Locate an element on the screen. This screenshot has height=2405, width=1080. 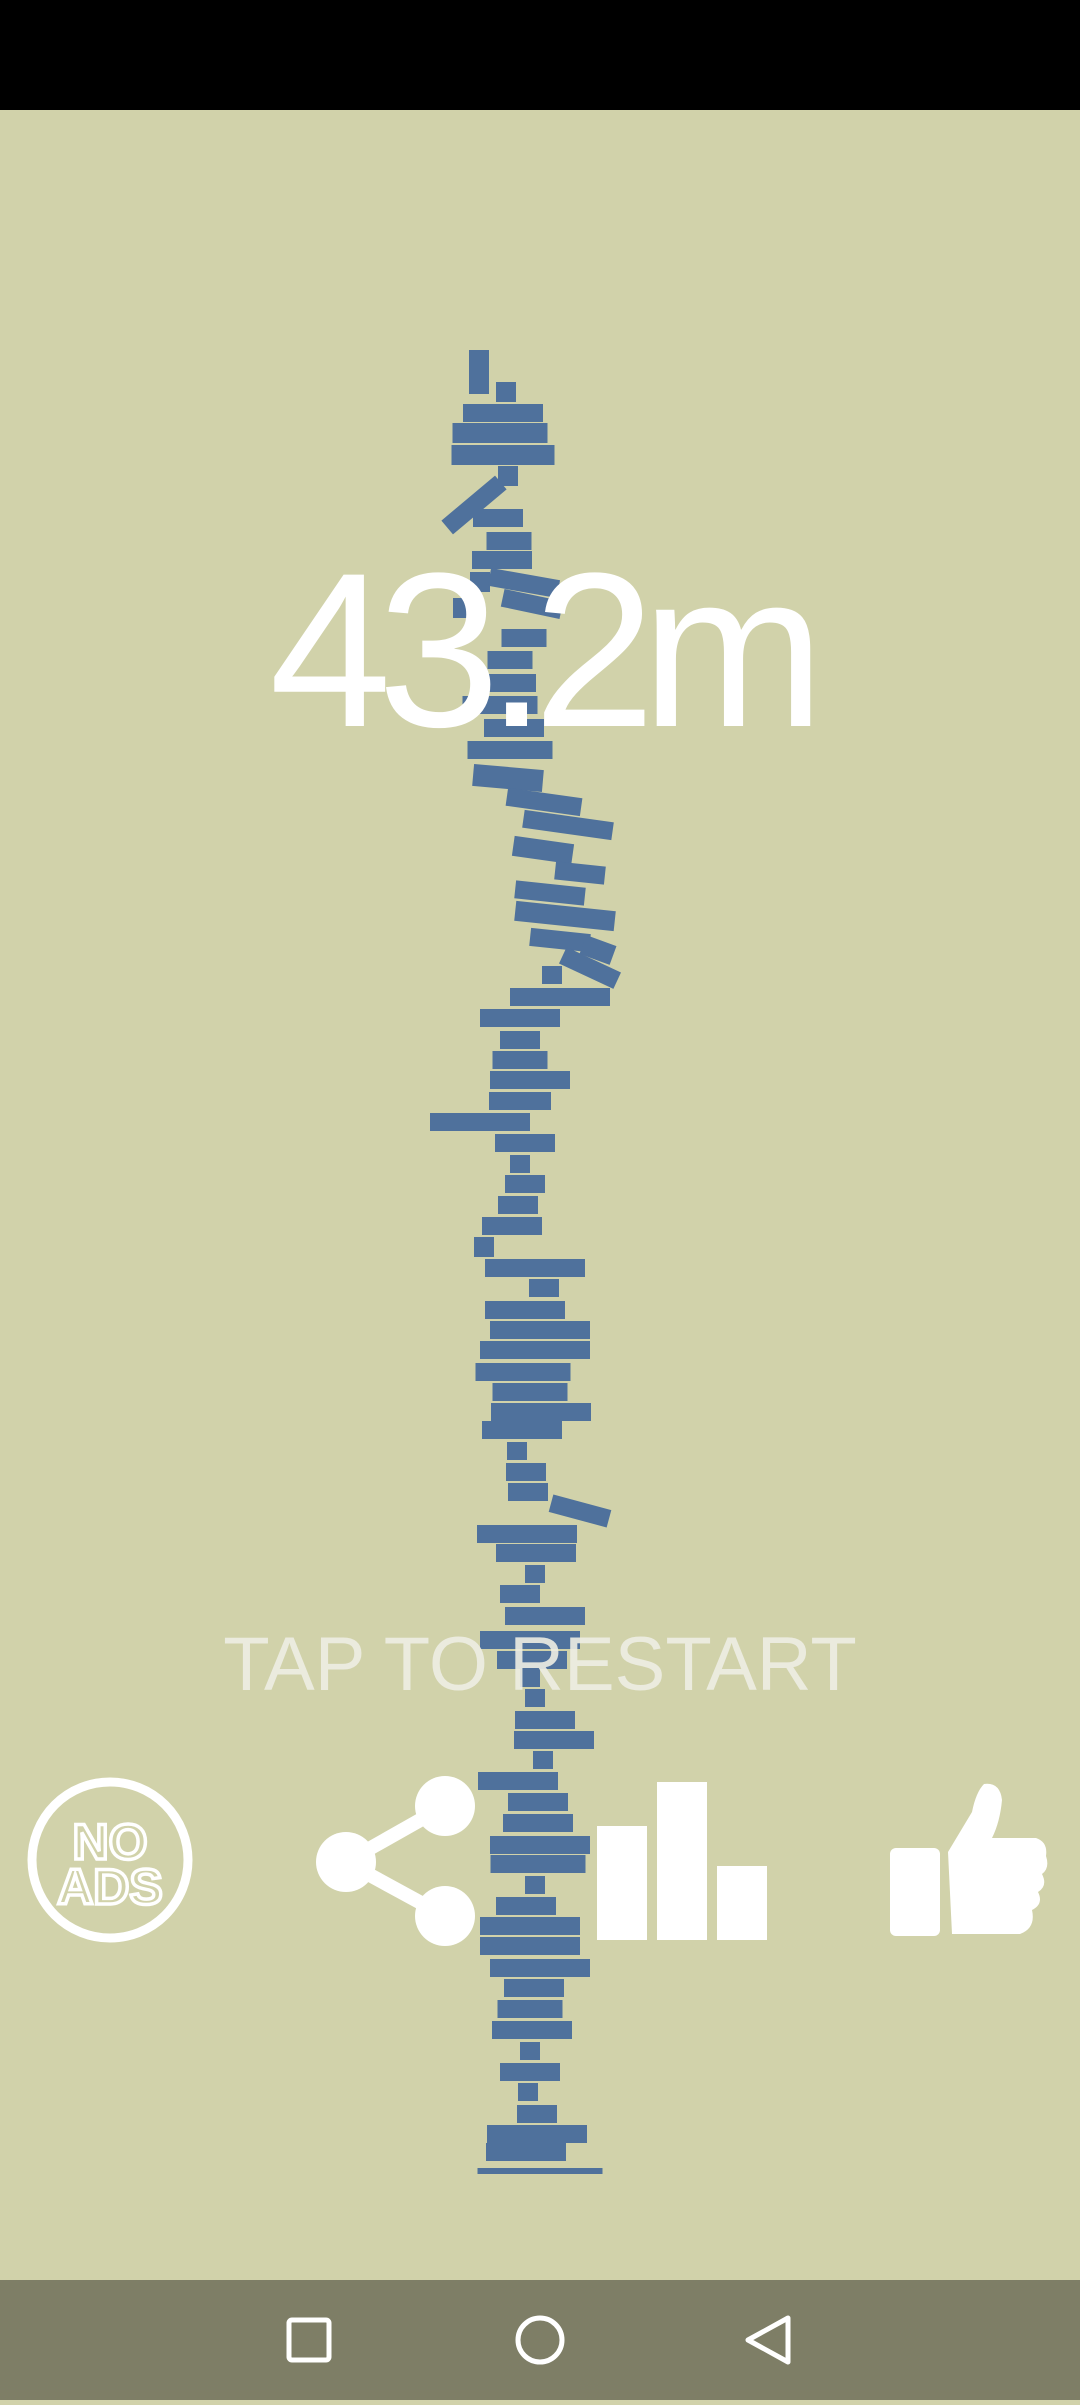
no-ads-icon: NO ADS is located at coordinates (110, 1860).